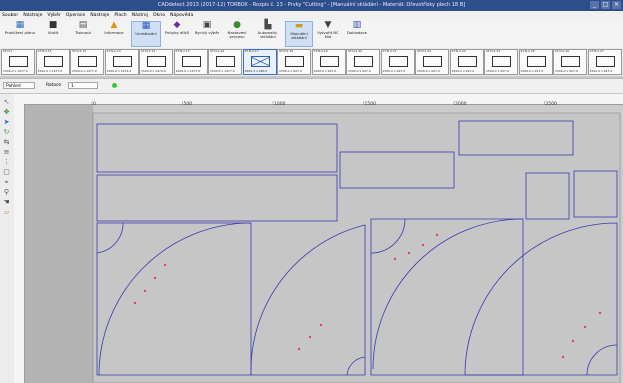  I want to click on process-settings-label: Nastavení procesu, so click(237, 35).